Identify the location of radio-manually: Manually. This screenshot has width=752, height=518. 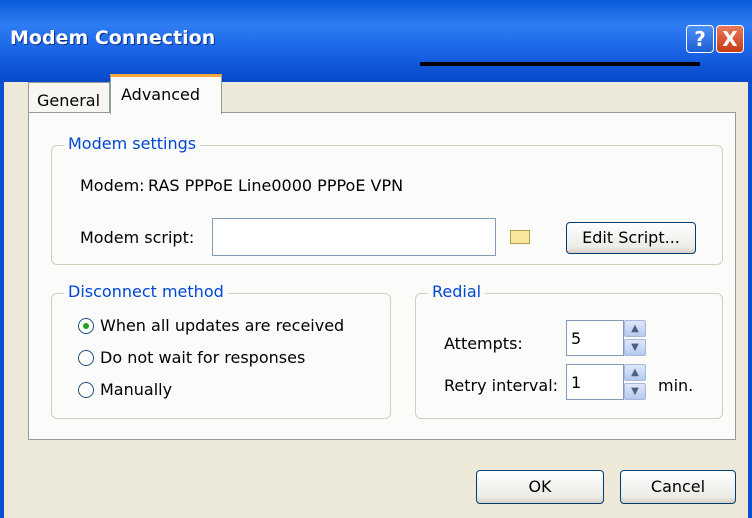
(125, 389).